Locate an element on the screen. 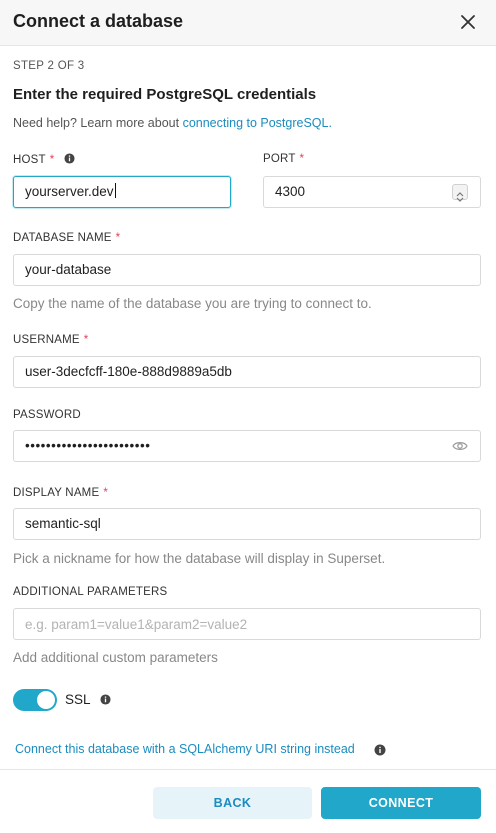 This screenshot has width=496, height=833. ssl-toggle is located at coordinates (35, 700).